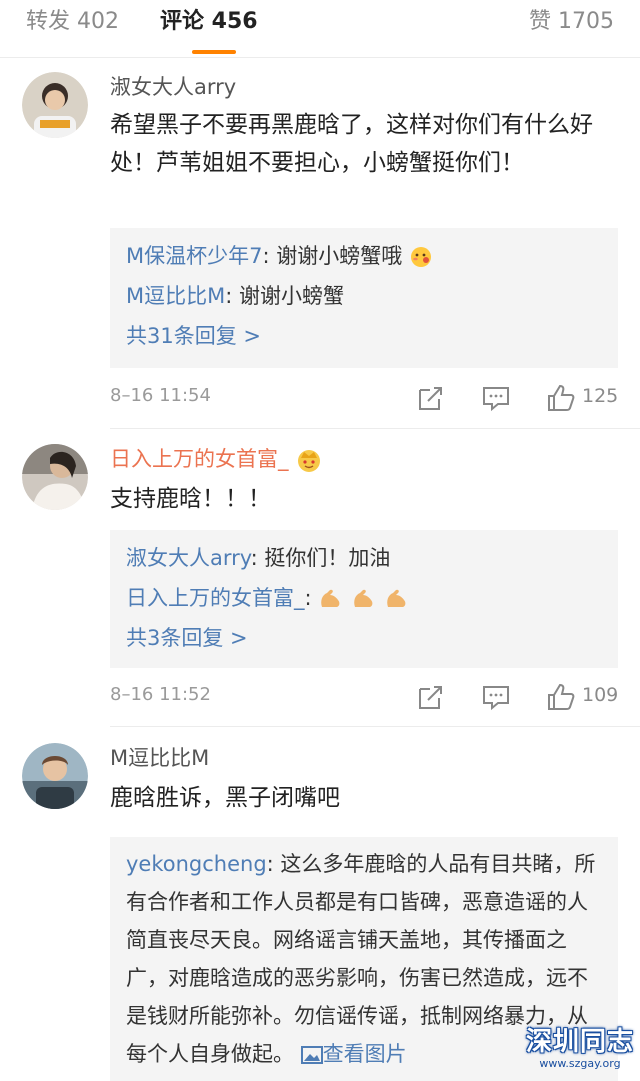 The width and height of the screenshot is (640, 1081). I want to click on watermark-url: www.szgay.org, so click(580, 1063).